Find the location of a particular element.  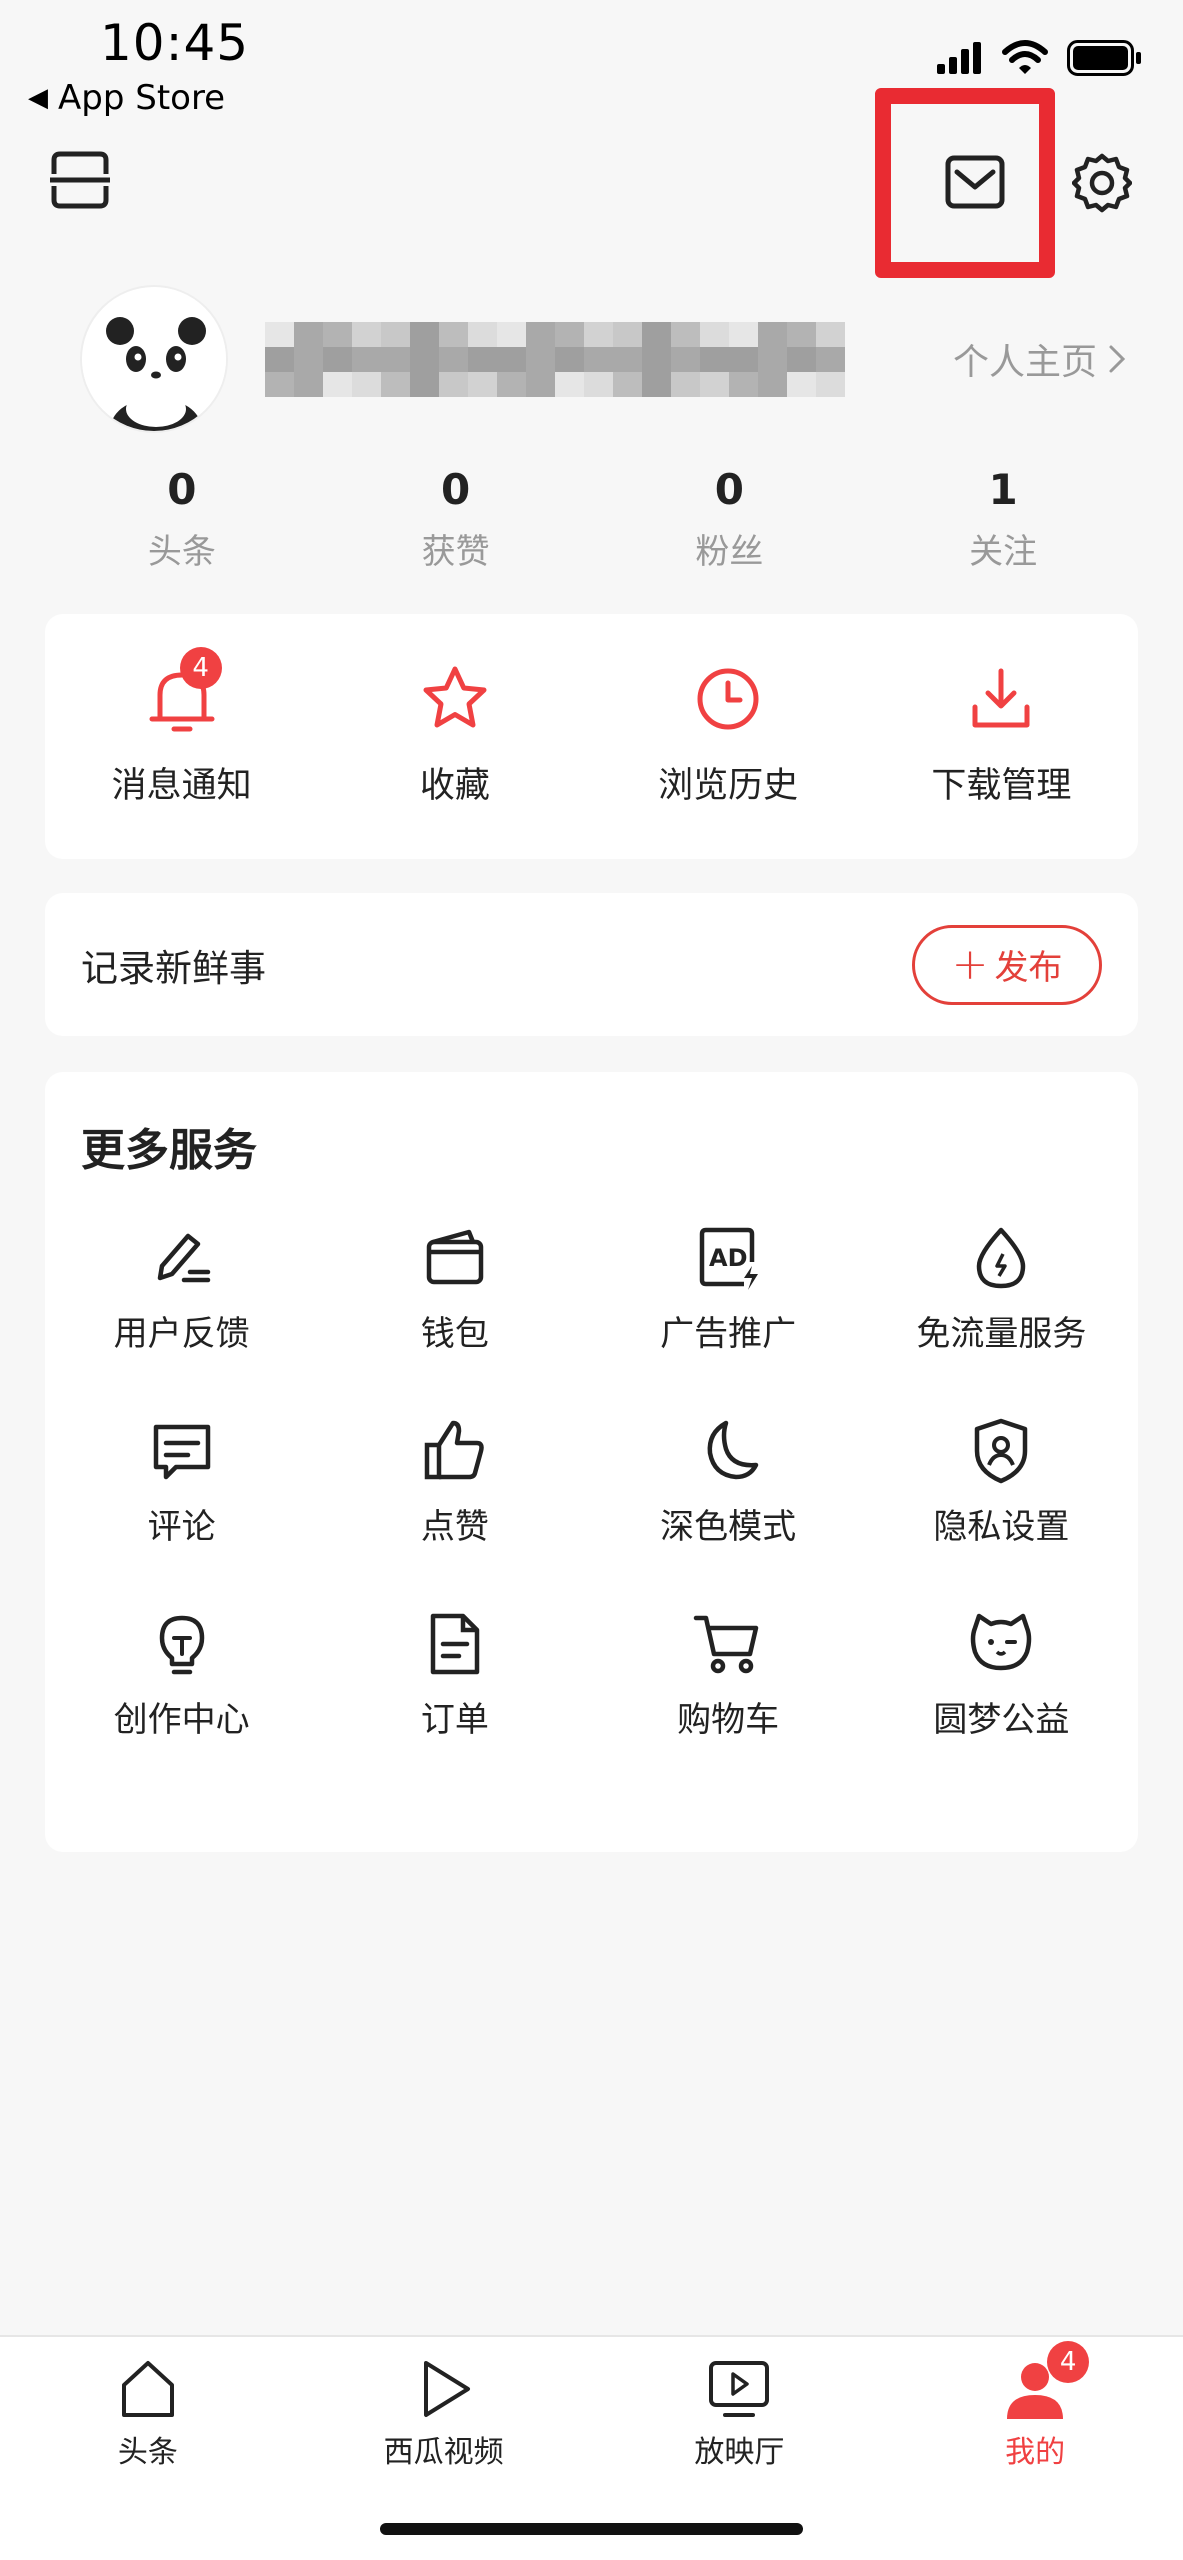

home-icon is located at coordinates (148, 2389).